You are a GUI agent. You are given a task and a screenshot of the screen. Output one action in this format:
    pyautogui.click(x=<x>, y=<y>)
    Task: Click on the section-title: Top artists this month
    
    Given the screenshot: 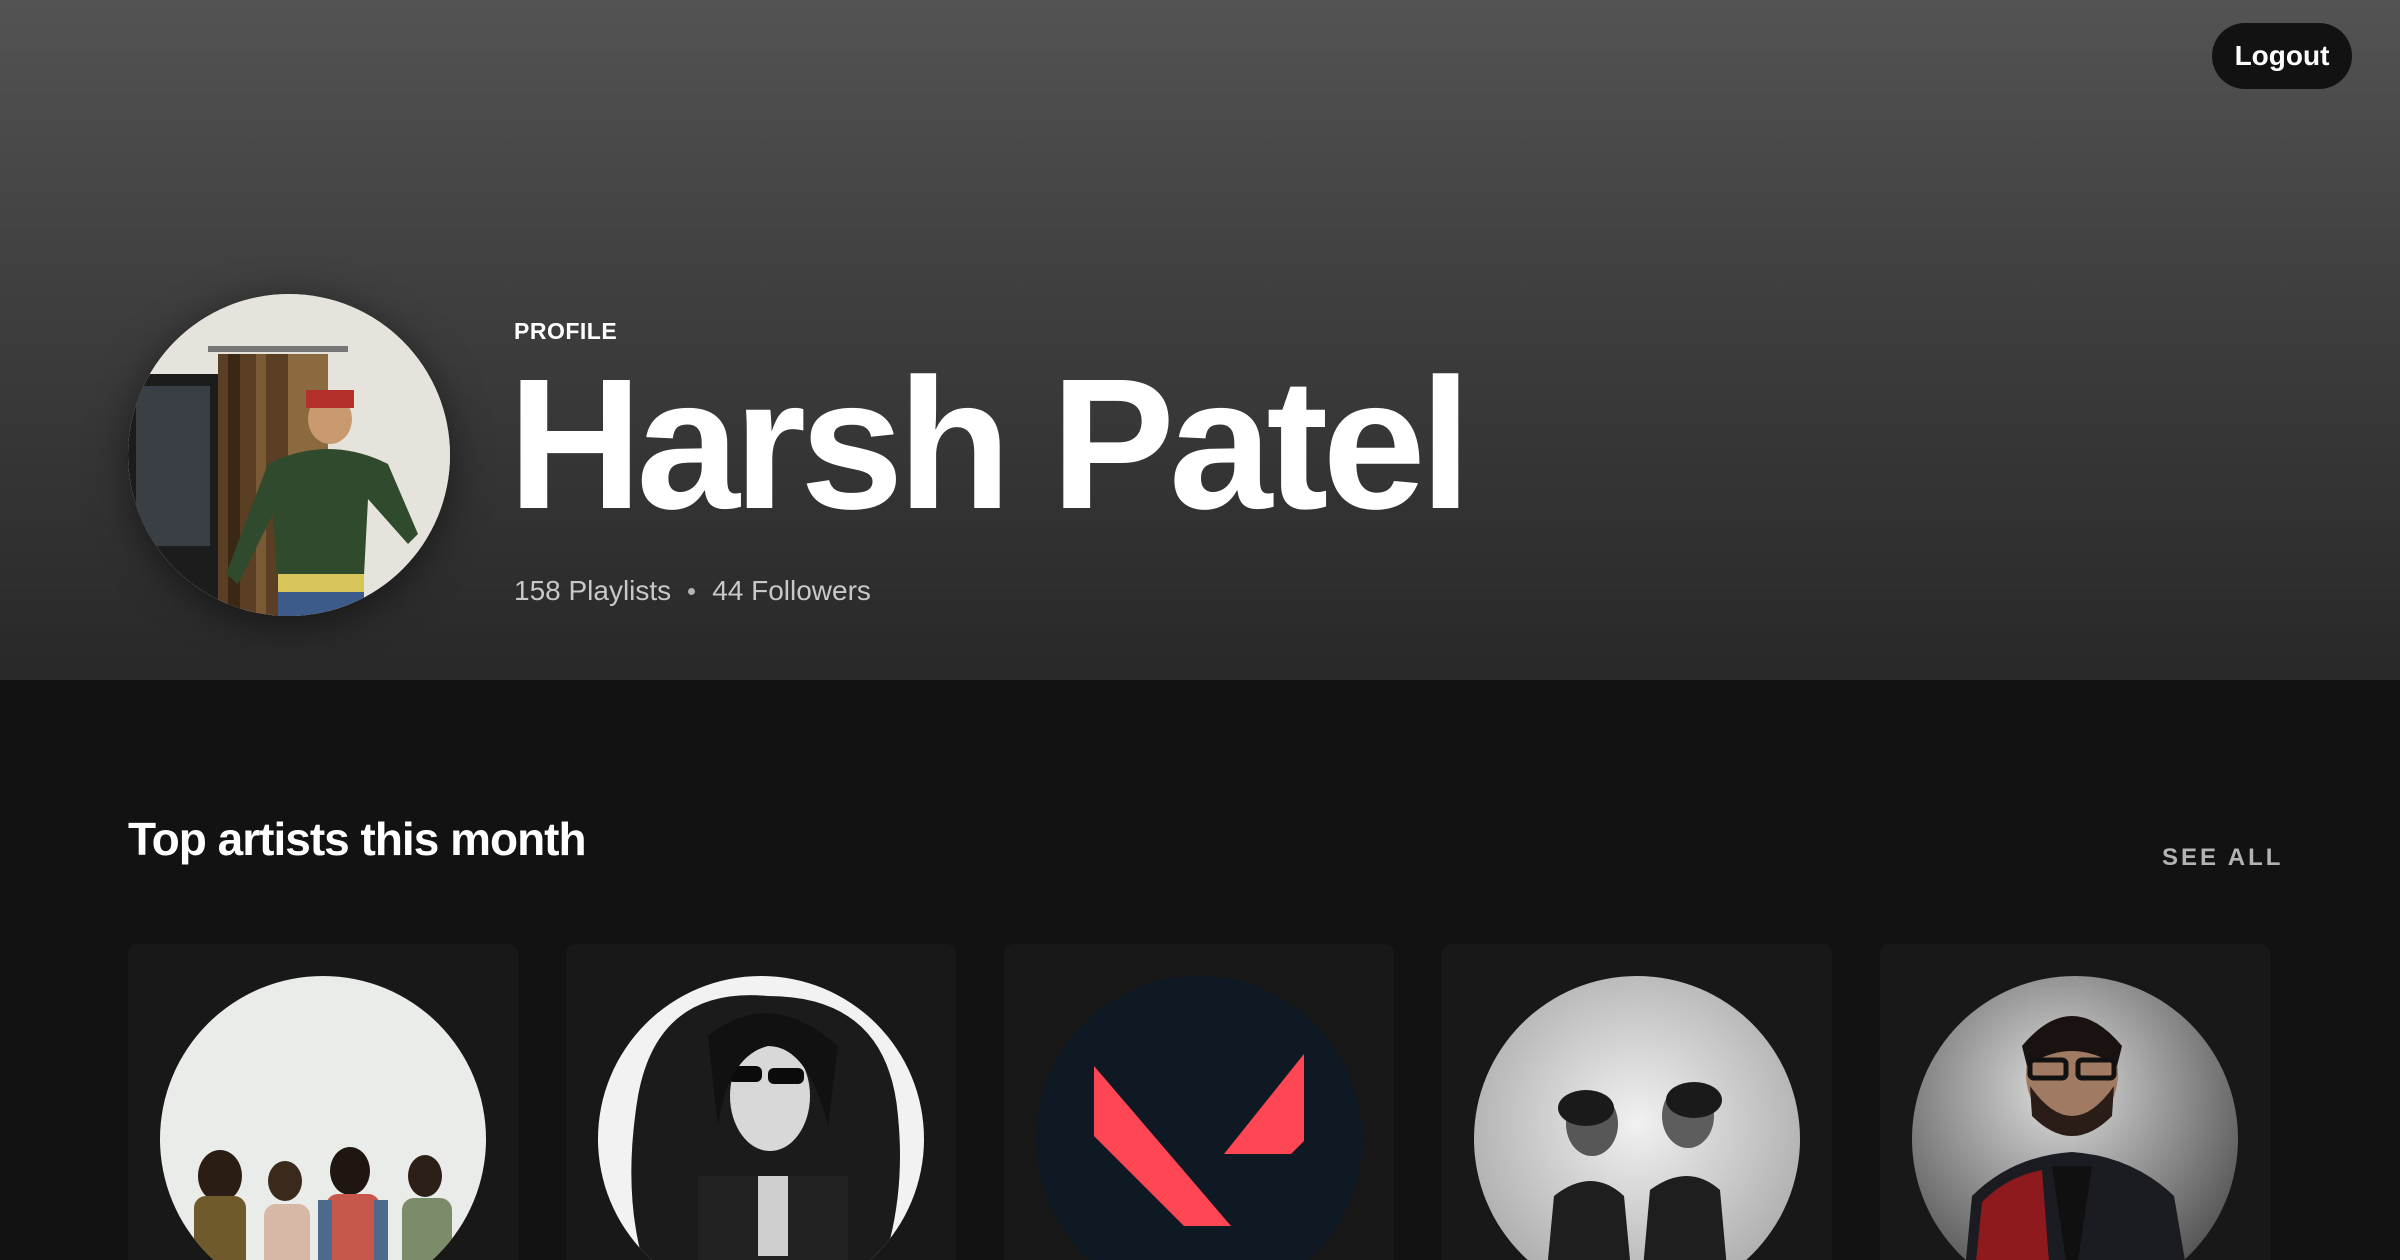 What is the action you would take?
    pyautogui.click(x=357, y=839)
    